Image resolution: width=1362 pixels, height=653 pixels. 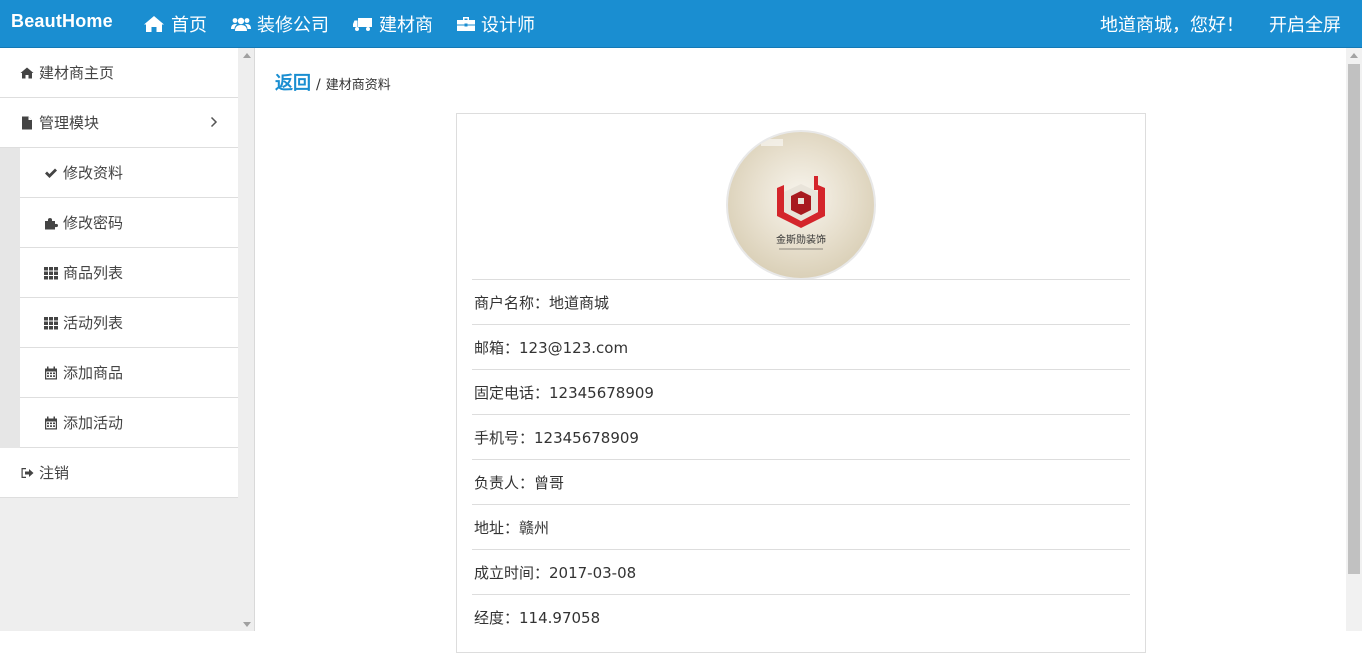 What do you see at coordinates (119, 473) in the screenshot?
I see `sidebar-item-logout: 注销` at bounding box center [119, 473].